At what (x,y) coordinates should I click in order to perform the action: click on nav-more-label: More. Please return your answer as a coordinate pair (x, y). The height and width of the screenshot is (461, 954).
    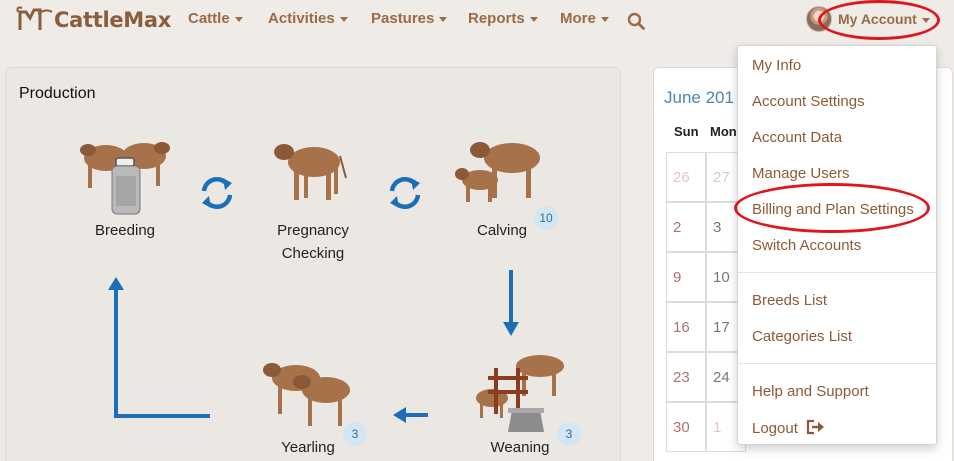
    Looking at the image, I should click on (578, 18).